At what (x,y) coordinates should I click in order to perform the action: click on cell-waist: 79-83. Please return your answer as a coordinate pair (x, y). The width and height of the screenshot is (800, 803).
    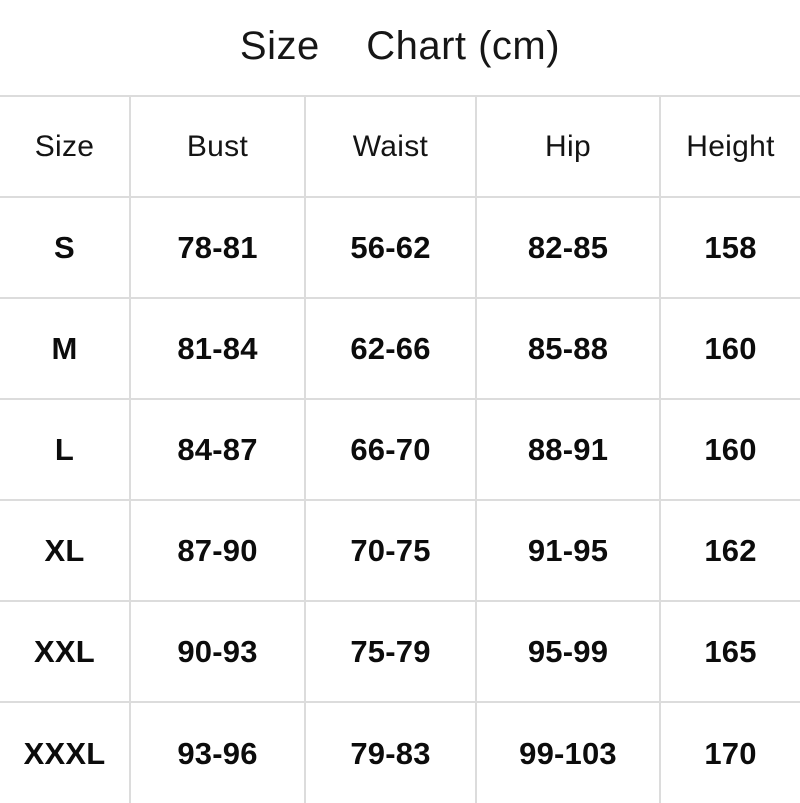
    Looking at the image, I should click on (391, 752).